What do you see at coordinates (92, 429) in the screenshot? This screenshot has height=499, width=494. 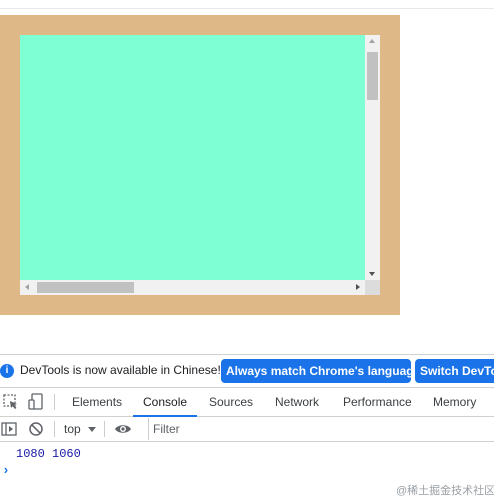 I see `chevron-down-icon` at bounding box center [92, 429].